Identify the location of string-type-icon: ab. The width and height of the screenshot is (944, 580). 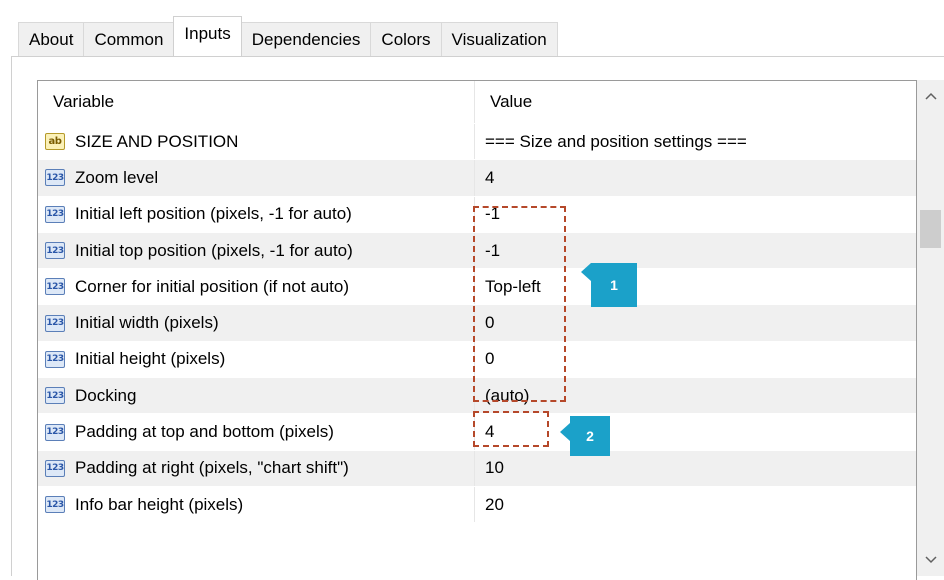
(55, 142).